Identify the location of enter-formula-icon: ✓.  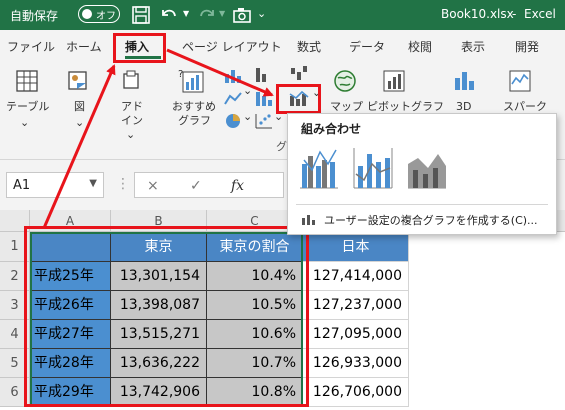
(196, 186).